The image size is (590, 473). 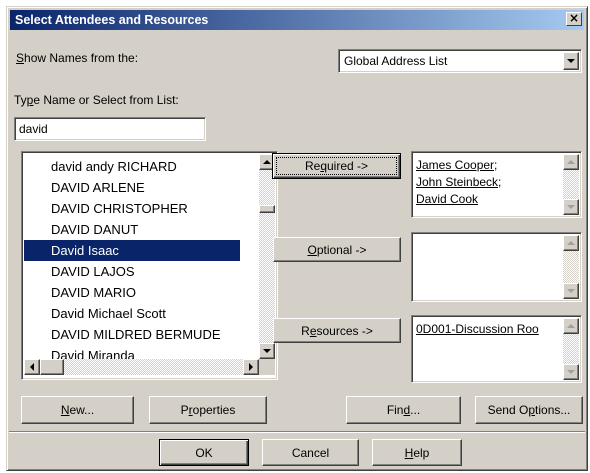 What do you see at coordinates (574, 19) in the screenshot?
I see `close-button: ×` at bounding box center [574, 19].